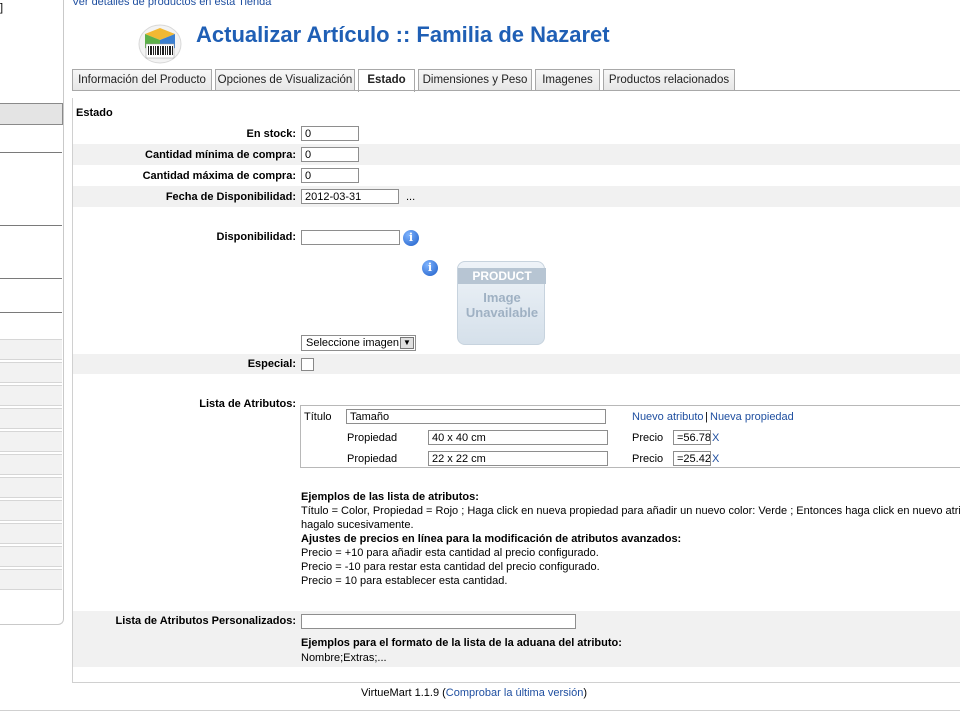 The width and height of the screenshot is (960, 720). I want to click on tab-product-info: Información del Producto, so click(142, 80).